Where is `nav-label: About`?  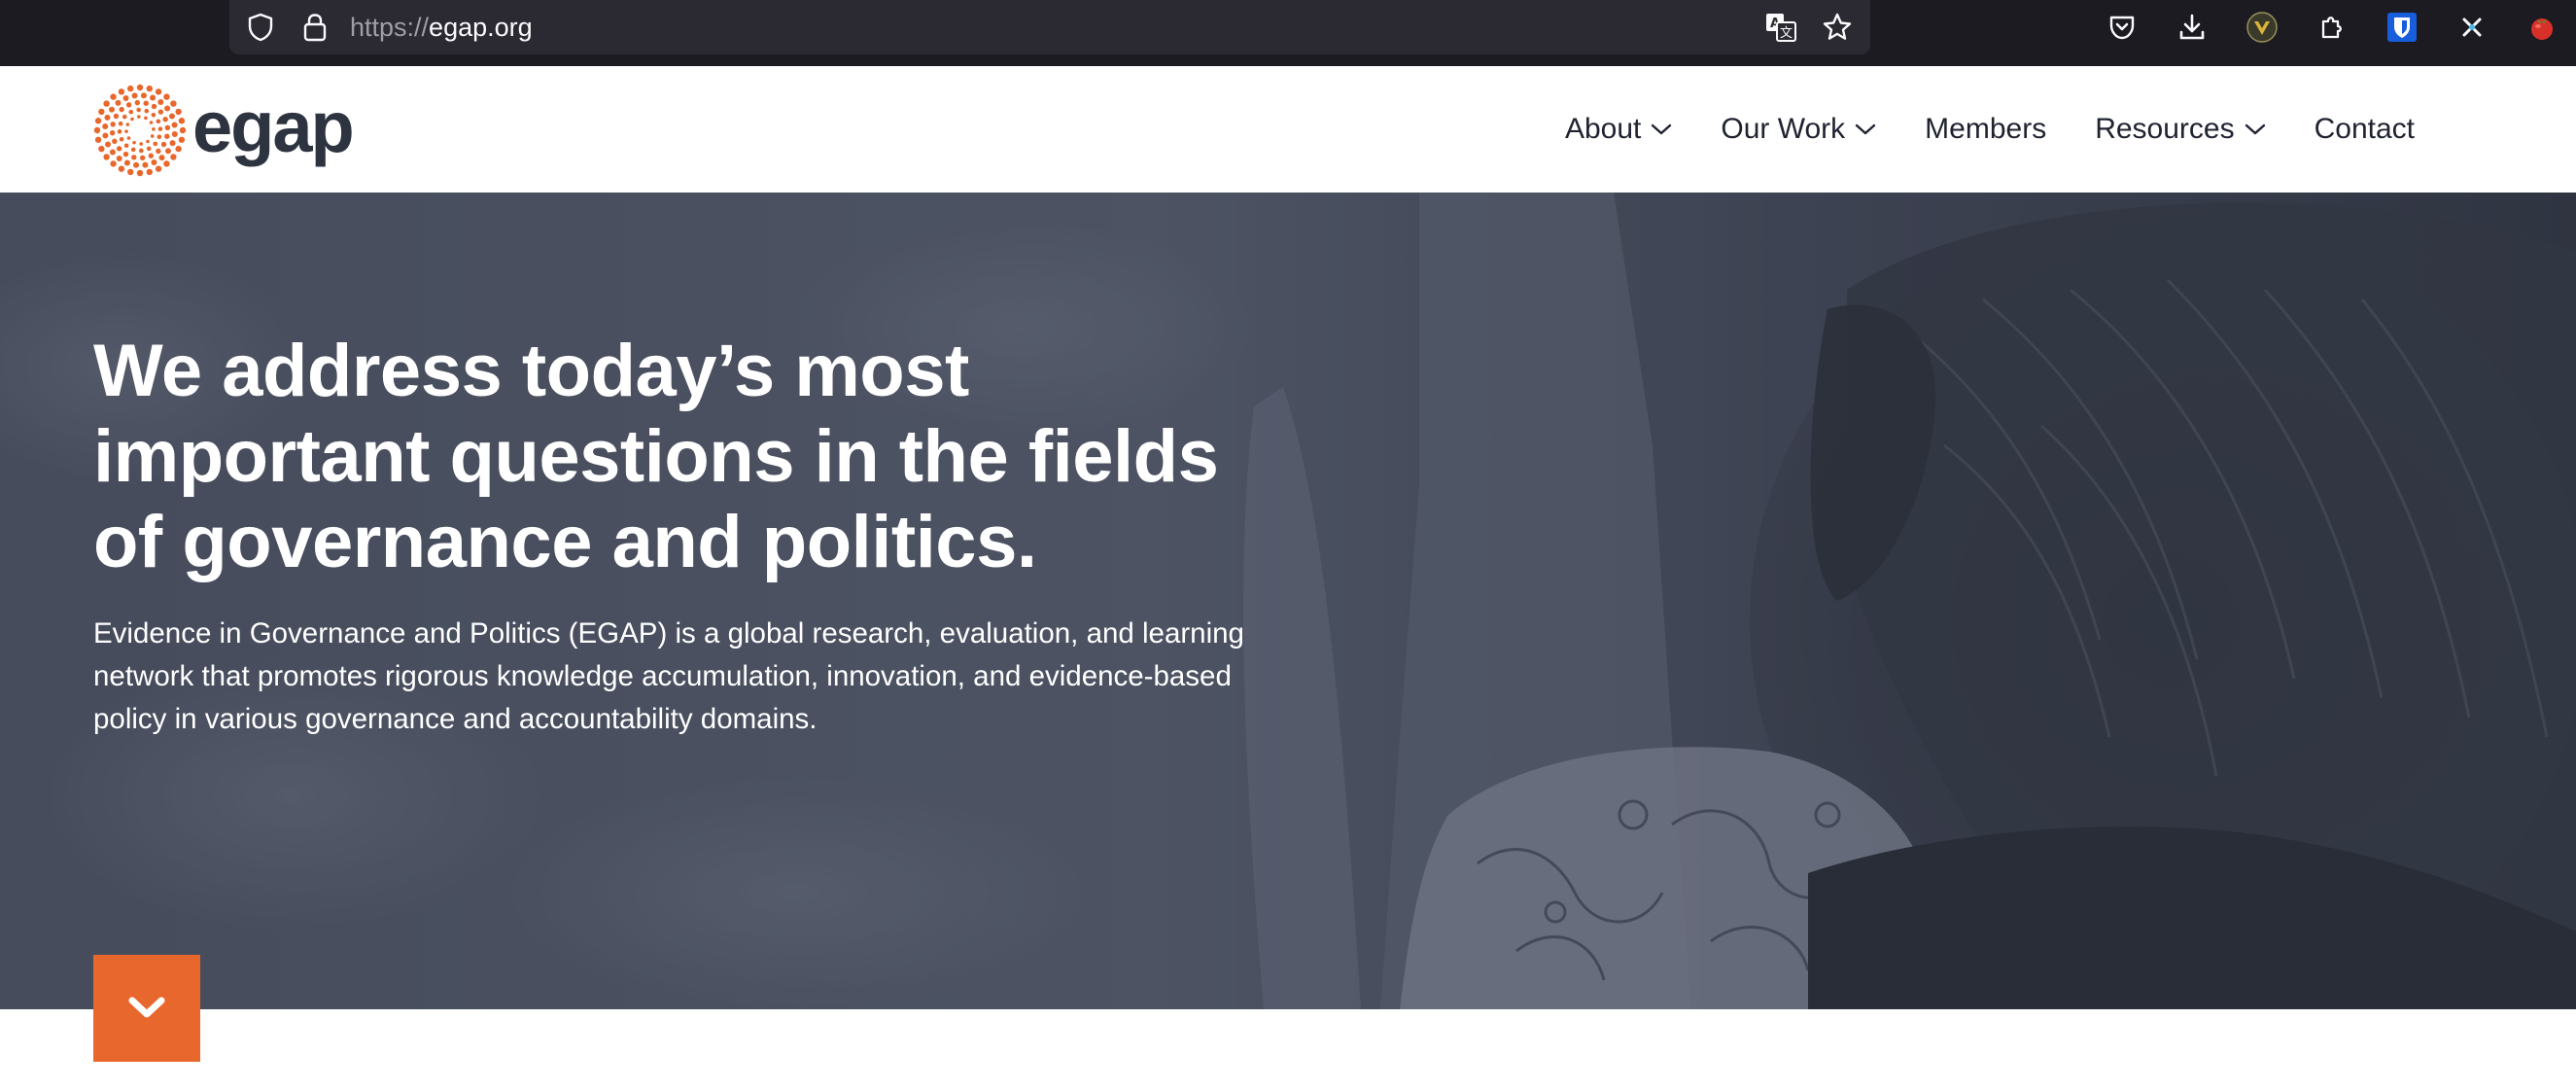
nav-label: About is located at coordinates (1603, 129).